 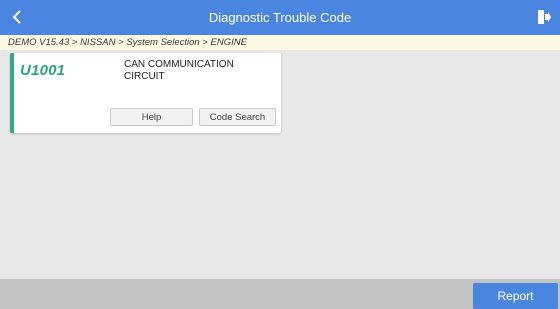 What do you see at coordinates (179, 70) in the screenshot?
I see `dtc-description: CAN COMMUNICATION CIRCUIT` at bounding box center [179, 70].